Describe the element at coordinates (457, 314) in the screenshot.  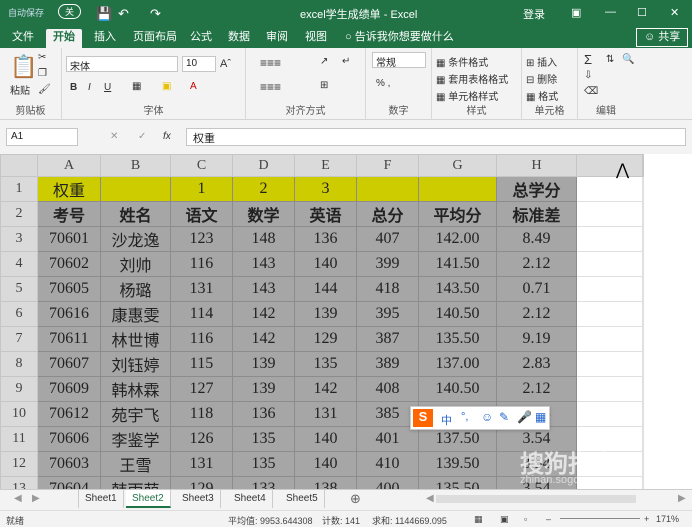
I see `cell-g6: 140.50` at that location.